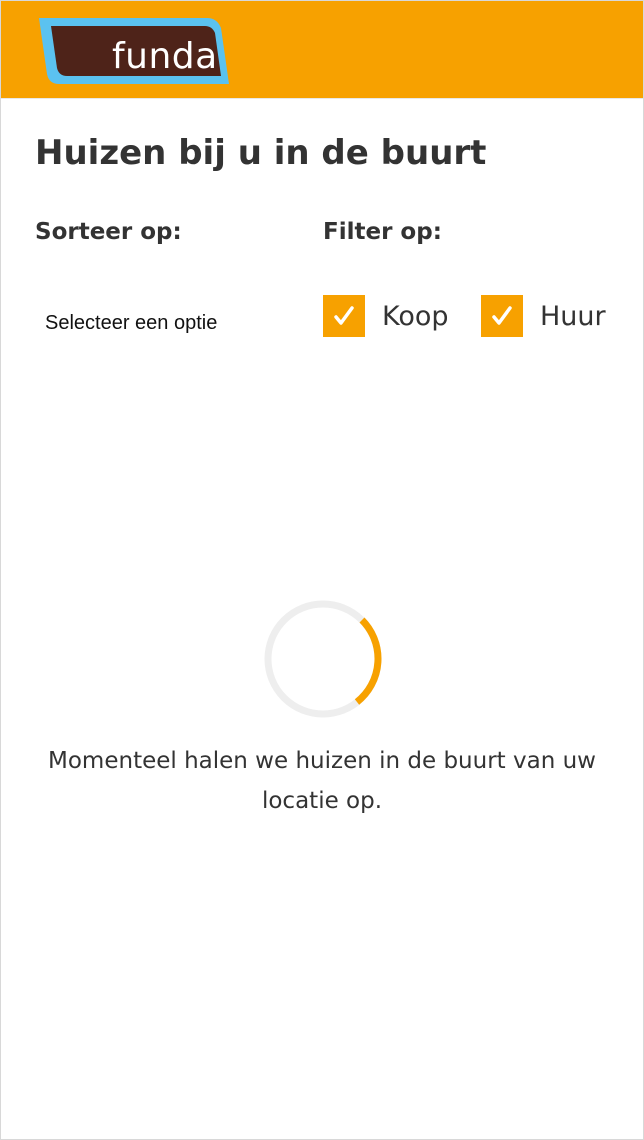 The height and width of the screenshot is (1140, 644). What do you see at coordinates (261, 153) in the screenshot?
I see `page-title: Huizen bij u in de buurt` at bounding box center [261, 153].